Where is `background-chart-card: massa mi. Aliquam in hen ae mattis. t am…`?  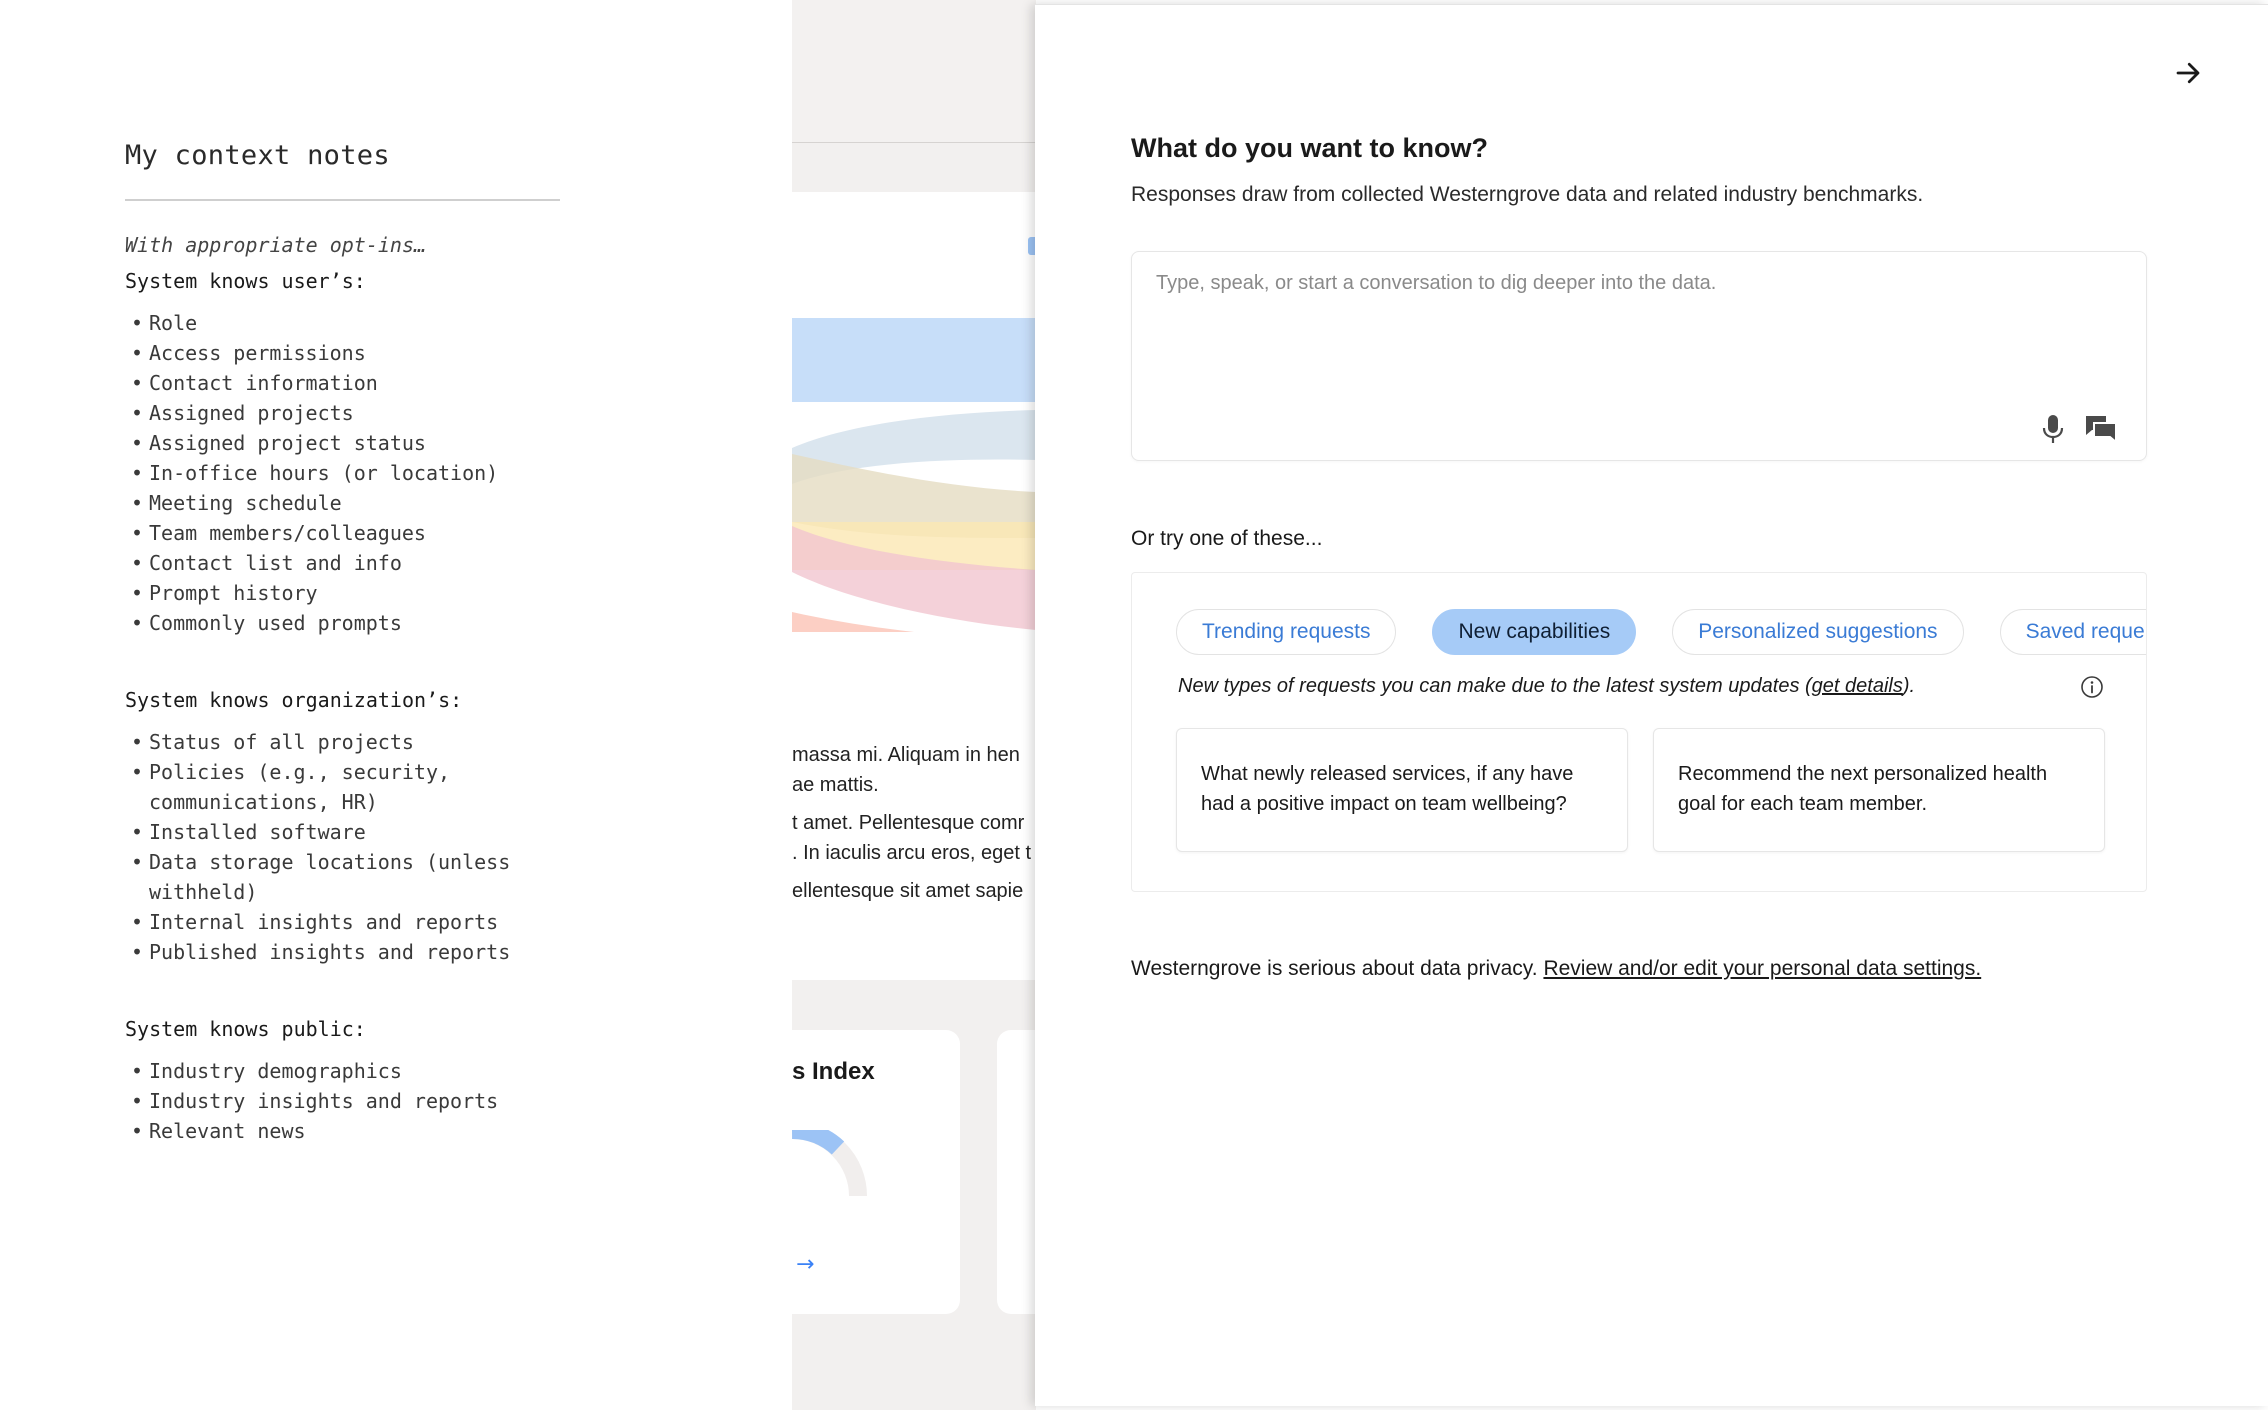 background-chart-card: massa mi. Aliquam in hen ae mattis. t am… is located at coordinates (914, 586).